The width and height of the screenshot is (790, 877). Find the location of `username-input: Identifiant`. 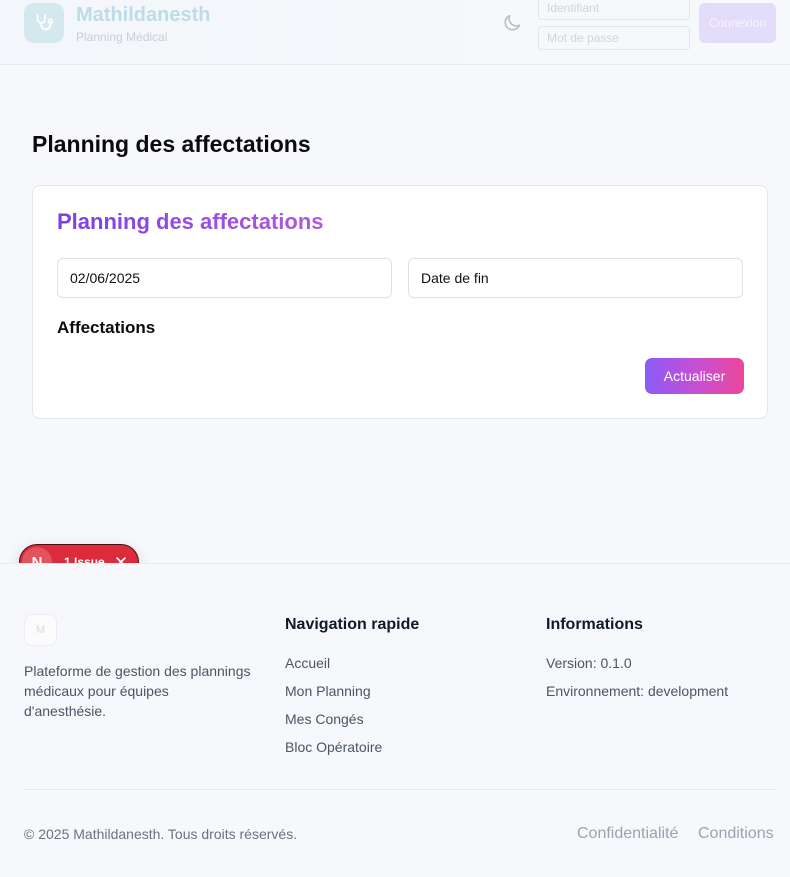

username-input: Identifiant is located at coordinates (614, 10).